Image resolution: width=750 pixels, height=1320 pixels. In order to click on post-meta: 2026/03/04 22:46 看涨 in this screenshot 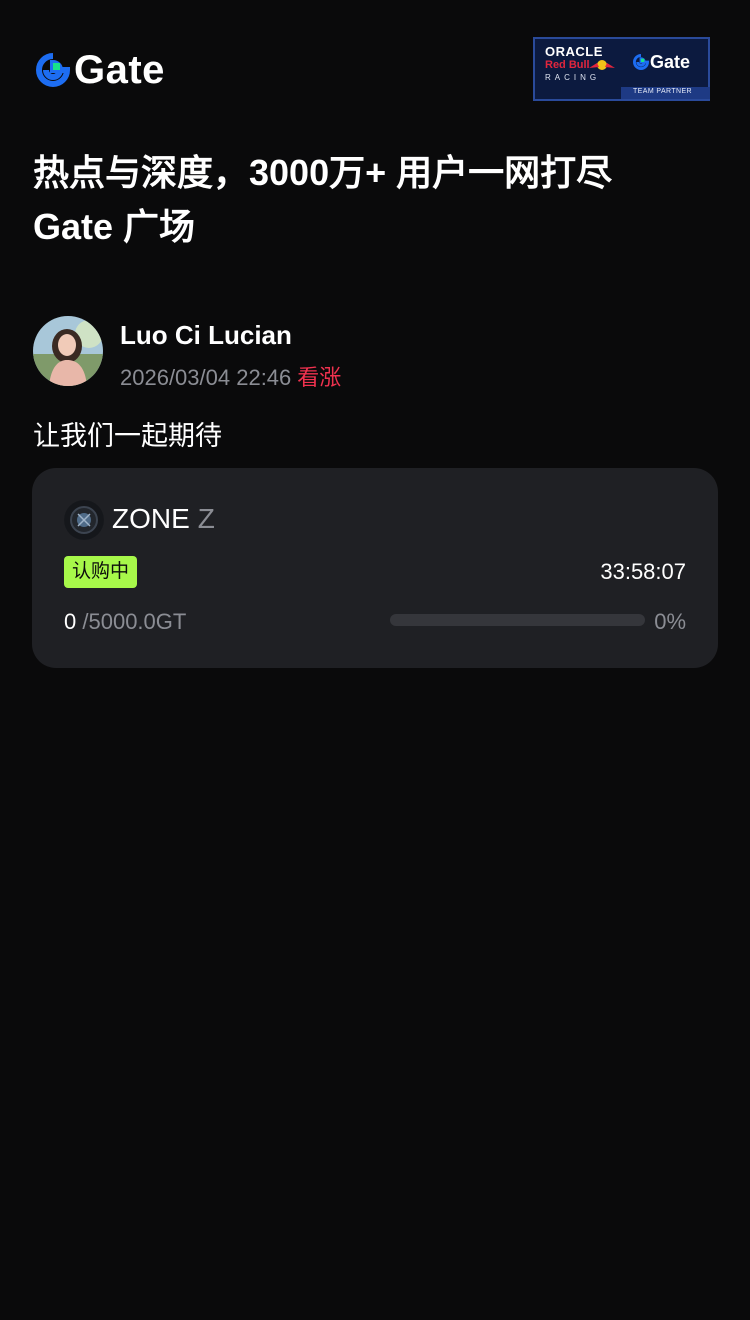, I will do `click(230, 376)`.